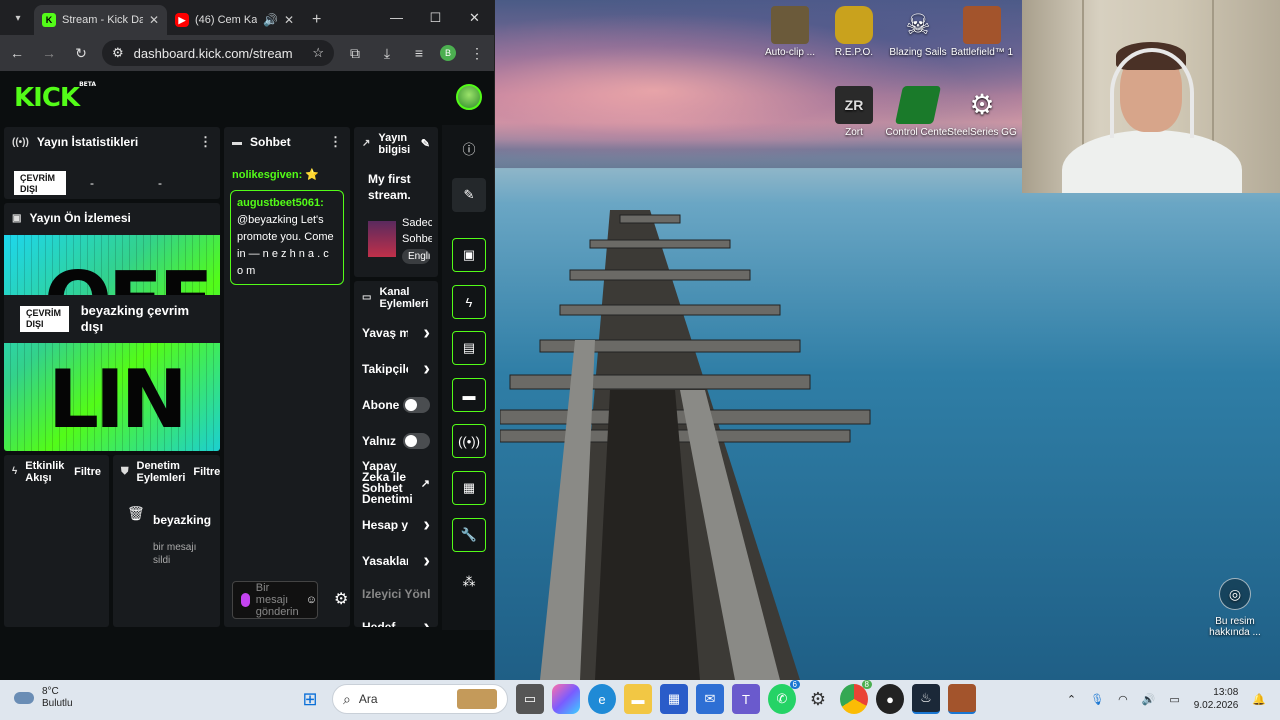  Describe the element at coordinates (18, 18) in the screenshot. I see `tab-search-icon: ▾` at that location.